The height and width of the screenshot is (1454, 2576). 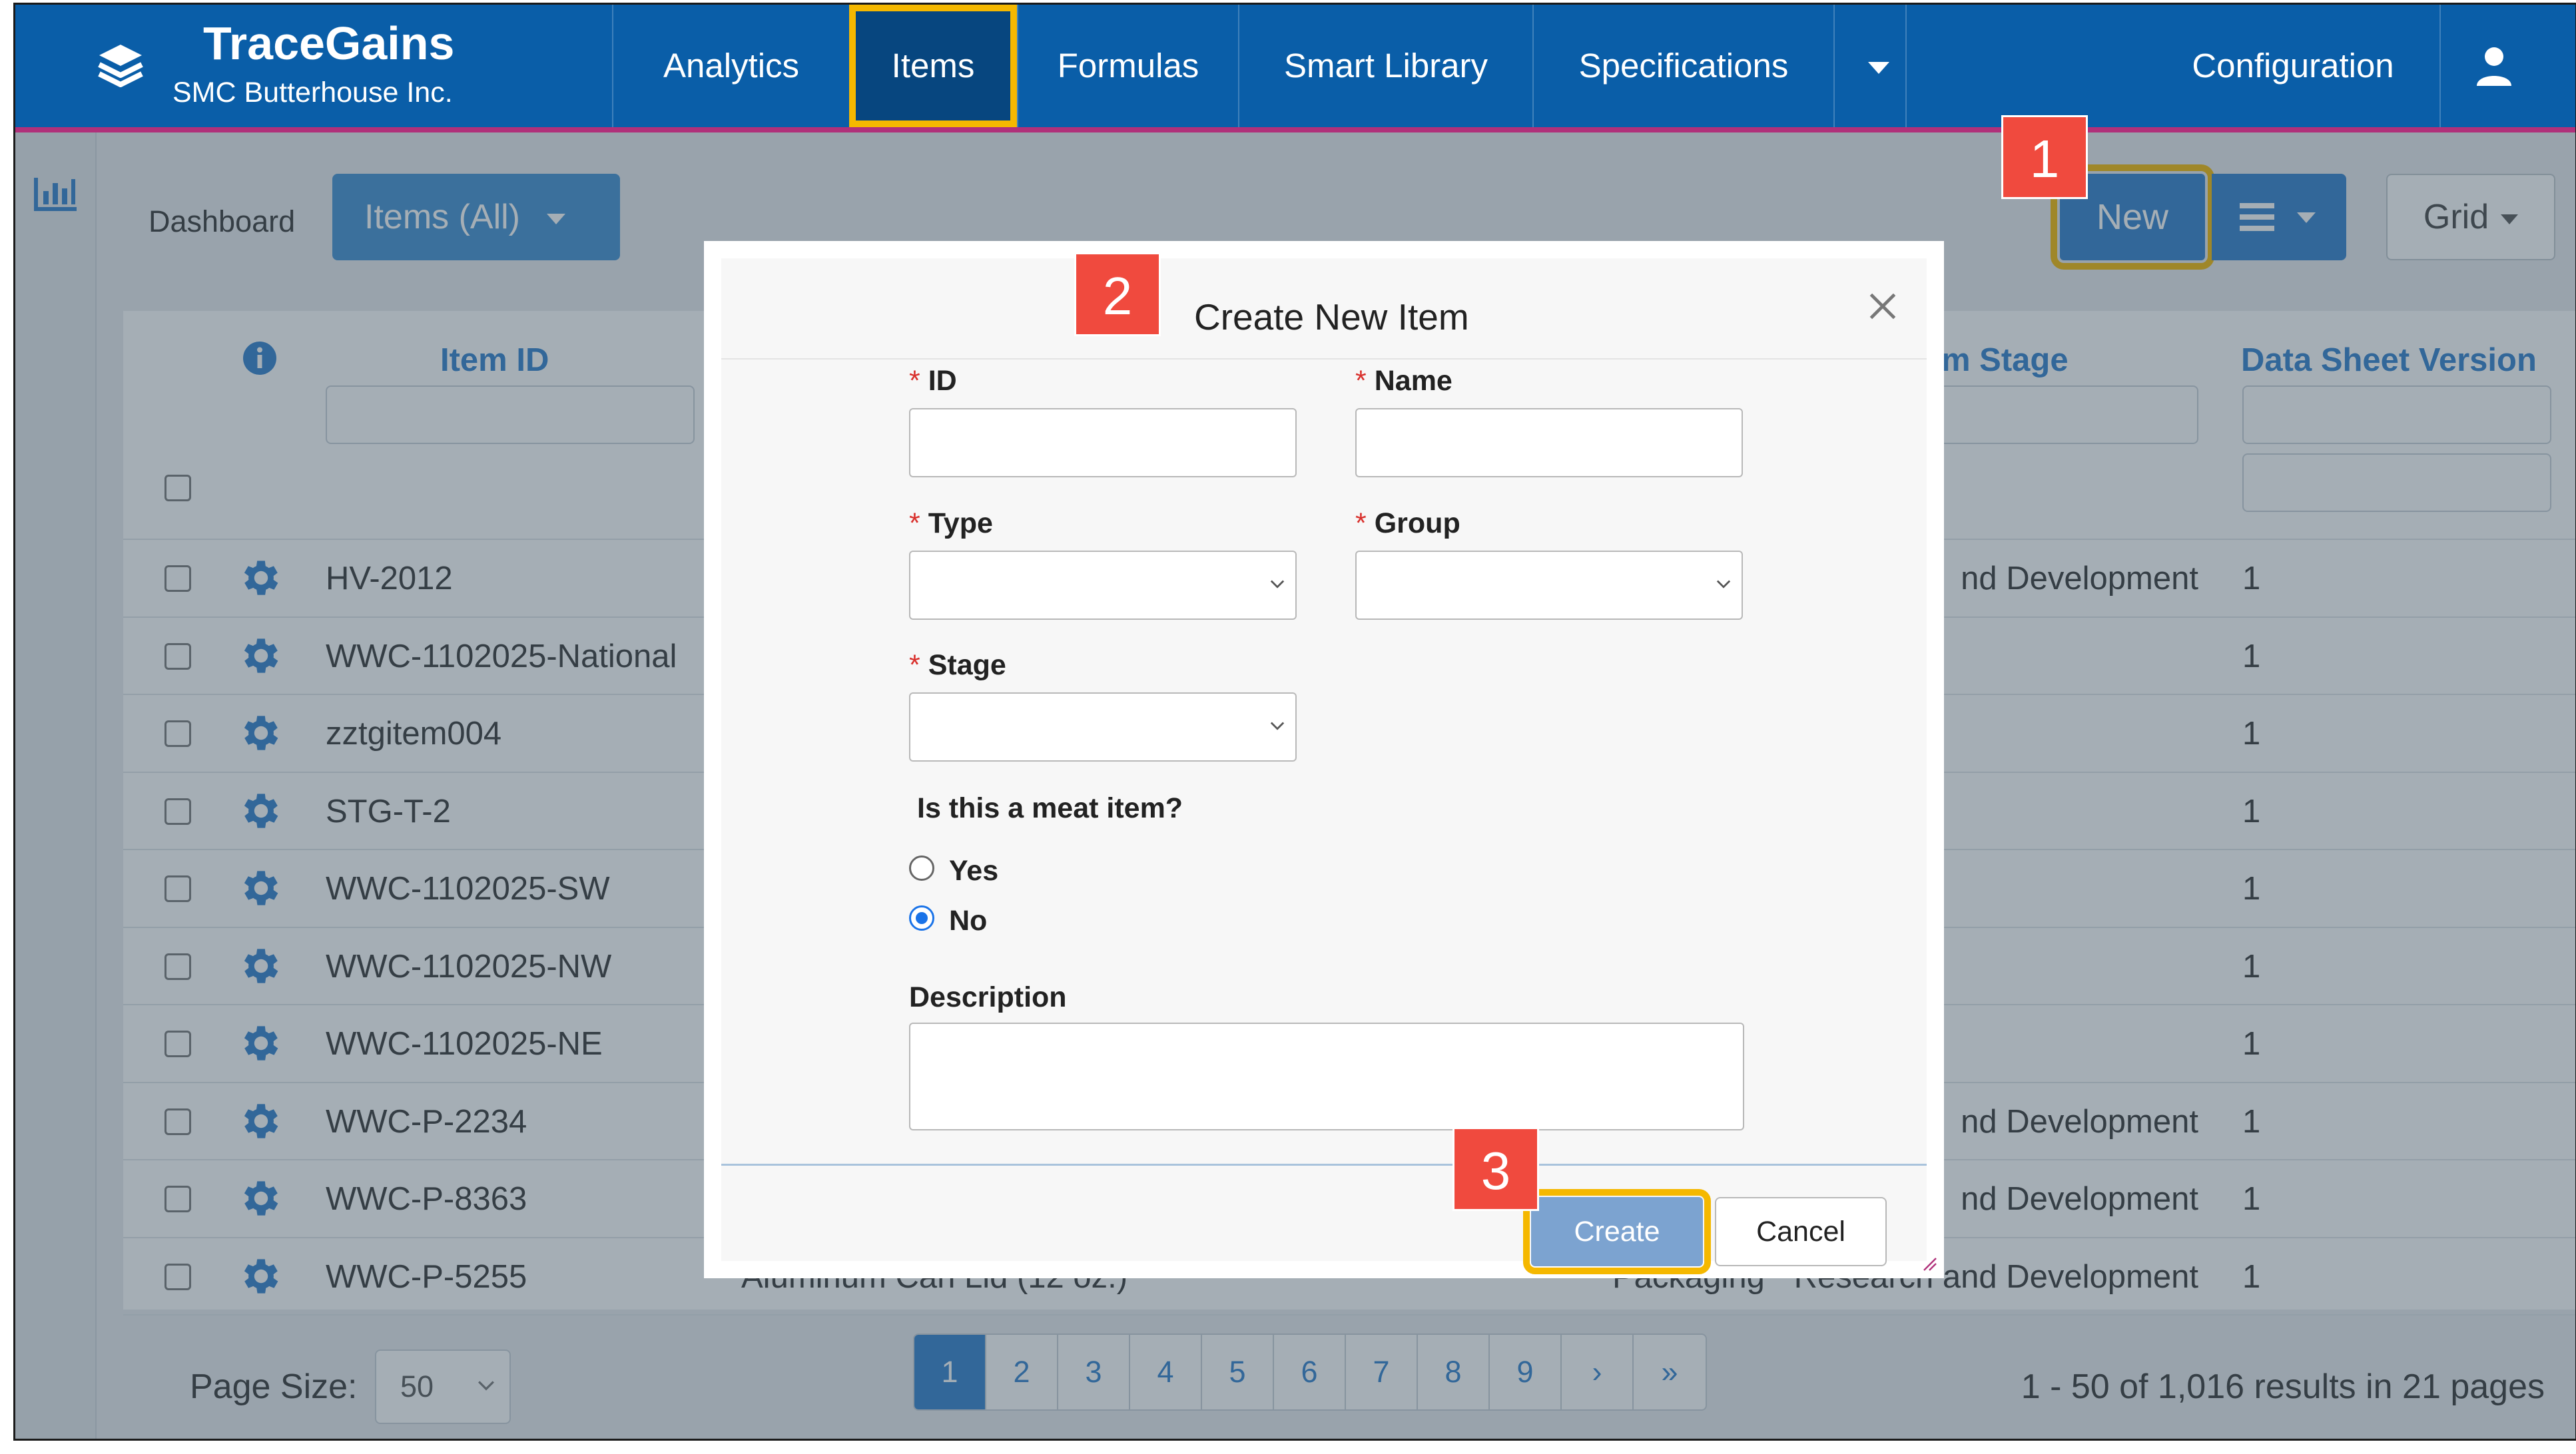 I want to click on group-select, so click(x=1549, y=585).